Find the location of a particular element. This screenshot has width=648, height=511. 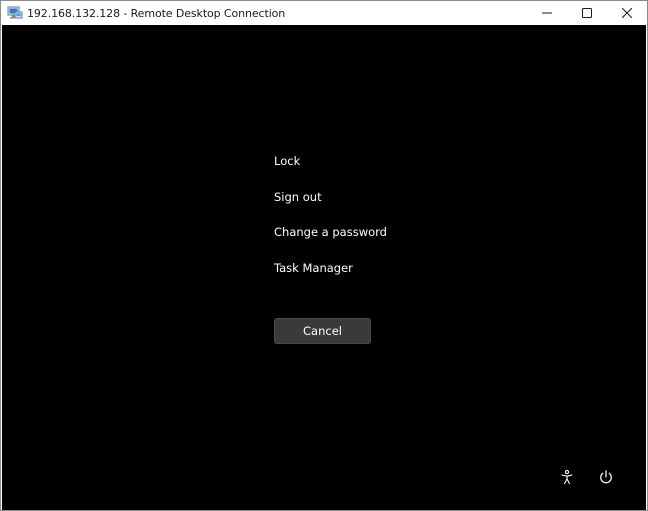

maximize-icon is located at coordinates (587, 13).